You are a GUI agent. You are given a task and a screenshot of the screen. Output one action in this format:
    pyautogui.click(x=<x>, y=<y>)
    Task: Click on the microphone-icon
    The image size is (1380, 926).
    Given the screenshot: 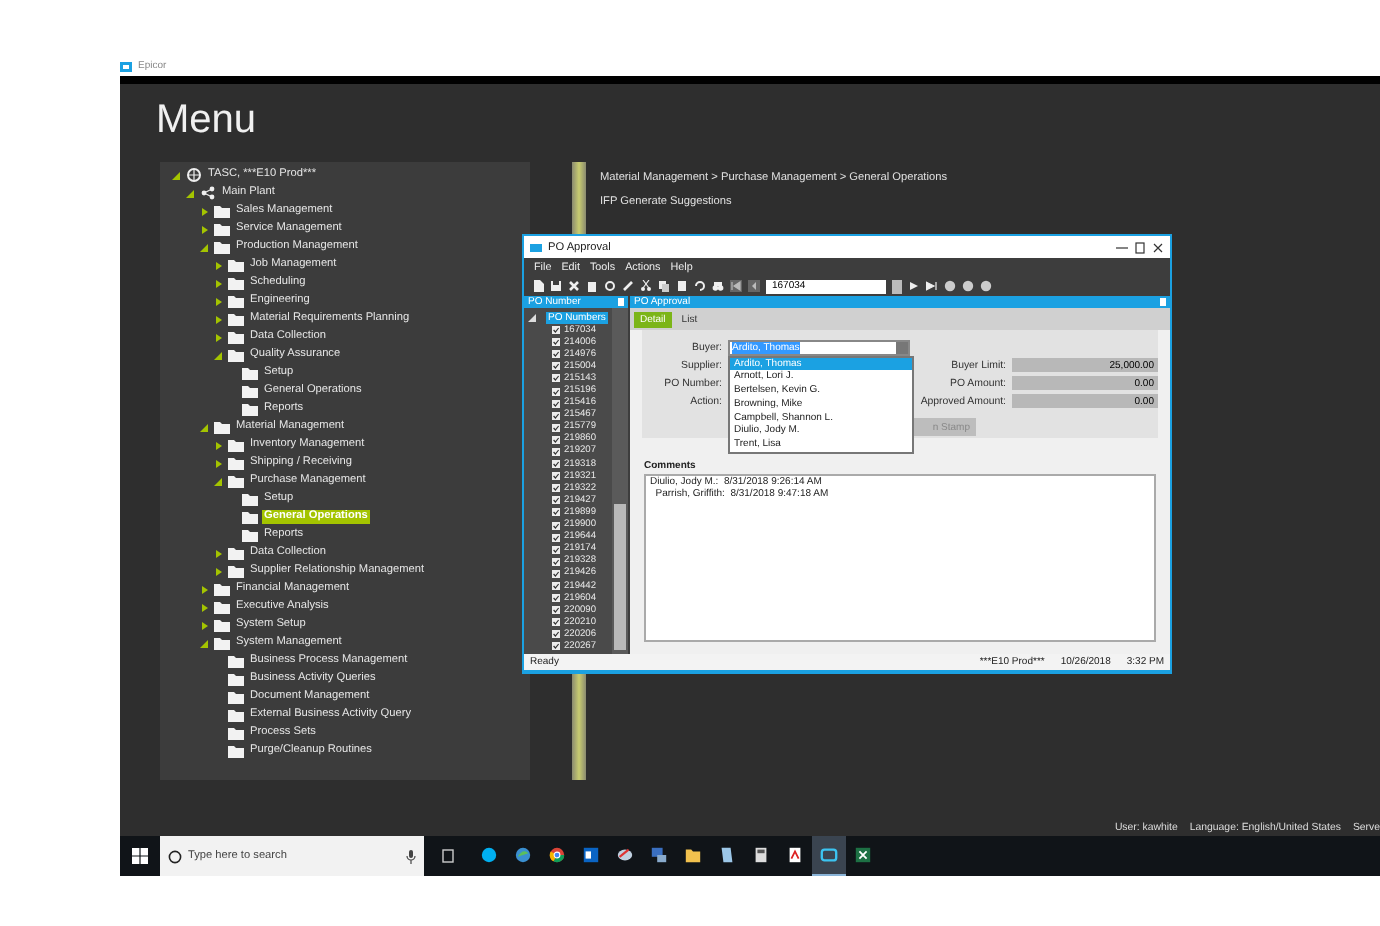 What is the action you would take?
    pyautogui.click(x=411, y=856)
    